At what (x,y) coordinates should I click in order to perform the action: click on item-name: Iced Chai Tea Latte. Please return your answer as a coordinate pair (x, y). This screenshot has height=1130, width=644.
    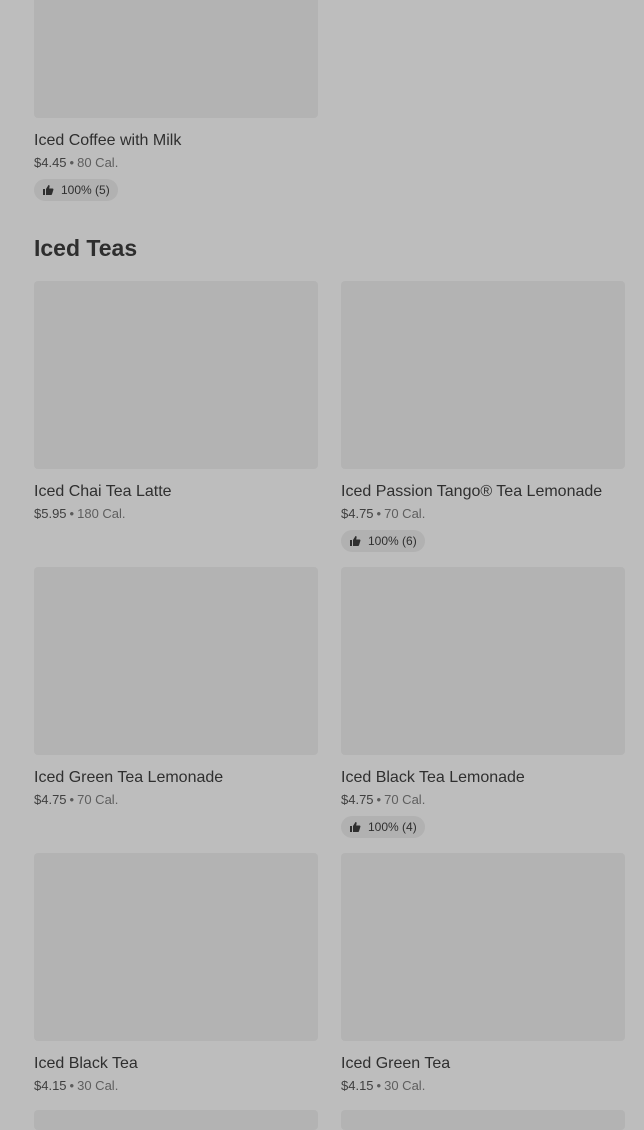
    Looking at the image, I should click on (103, 491).